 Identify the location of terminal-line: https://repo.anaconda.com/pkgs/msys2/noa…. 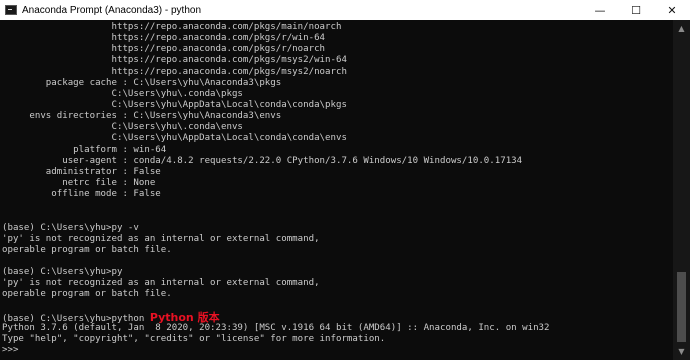
(337, 72).